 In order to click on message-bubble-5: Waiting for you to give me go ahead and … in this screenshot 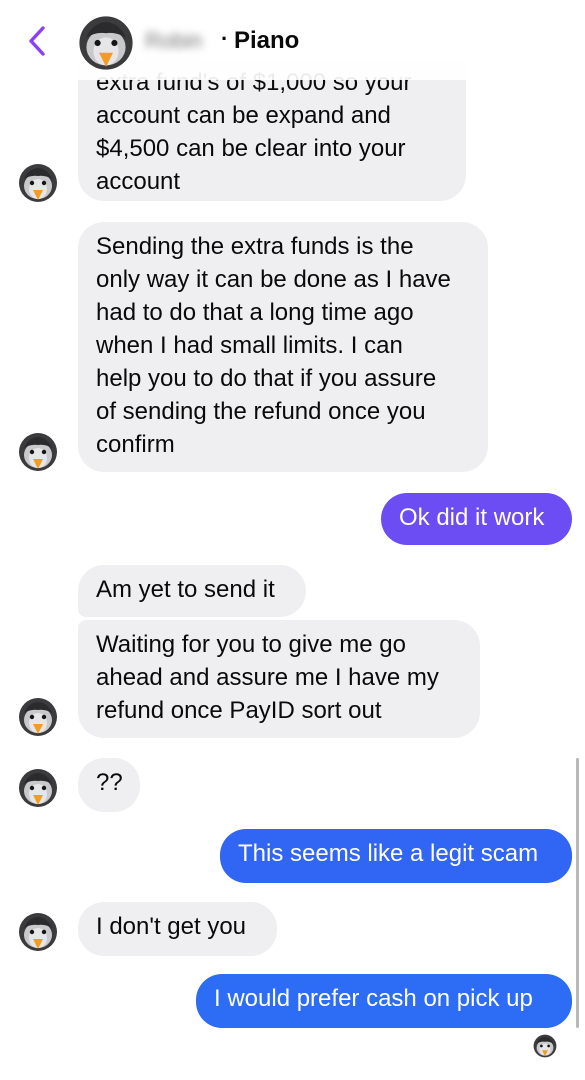, I will do `click(279, 679)`.